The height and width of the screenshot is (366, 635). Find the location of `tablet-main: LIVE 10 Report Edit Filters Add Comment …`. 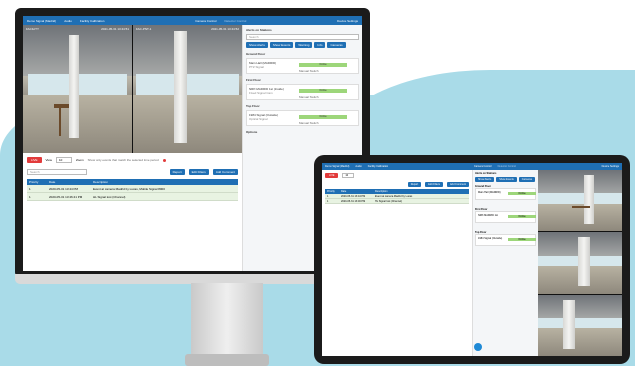

tablet-main: LIVE 10 Report Edit Filters Add Comment … is located at coordinates (397, 263).